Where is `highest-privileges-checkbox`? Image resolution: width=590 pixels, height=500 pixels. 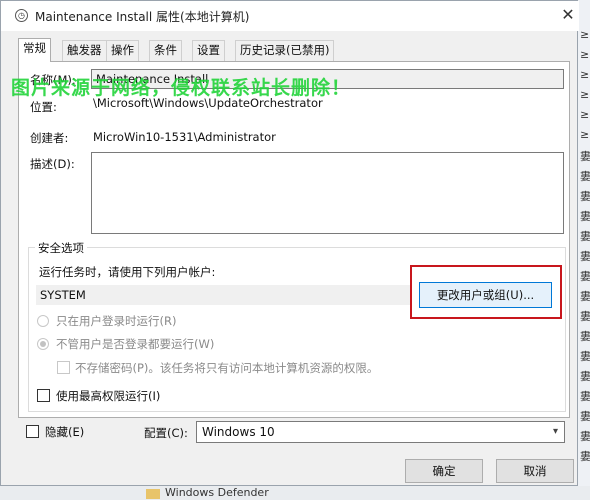
highest-privileges-checkbox is located at coordinates (43, 395).